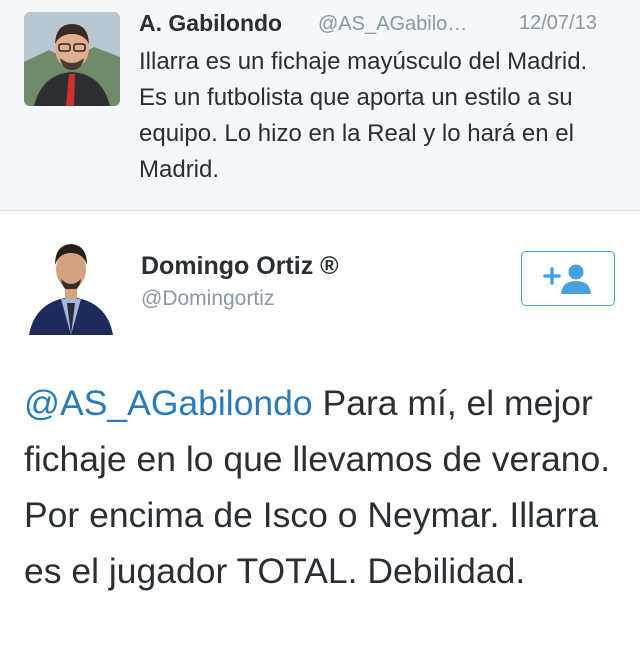 This screenshot has width=640, height=649. I want to click on mention-link: @AS_AGabilondo, so click(168, 403).